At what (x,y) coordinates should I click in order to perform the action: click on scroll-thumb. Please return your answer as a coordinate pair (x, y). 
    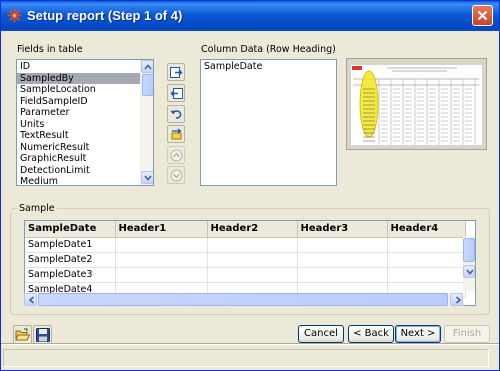
    Looking at the image, I should click on (147, 85).